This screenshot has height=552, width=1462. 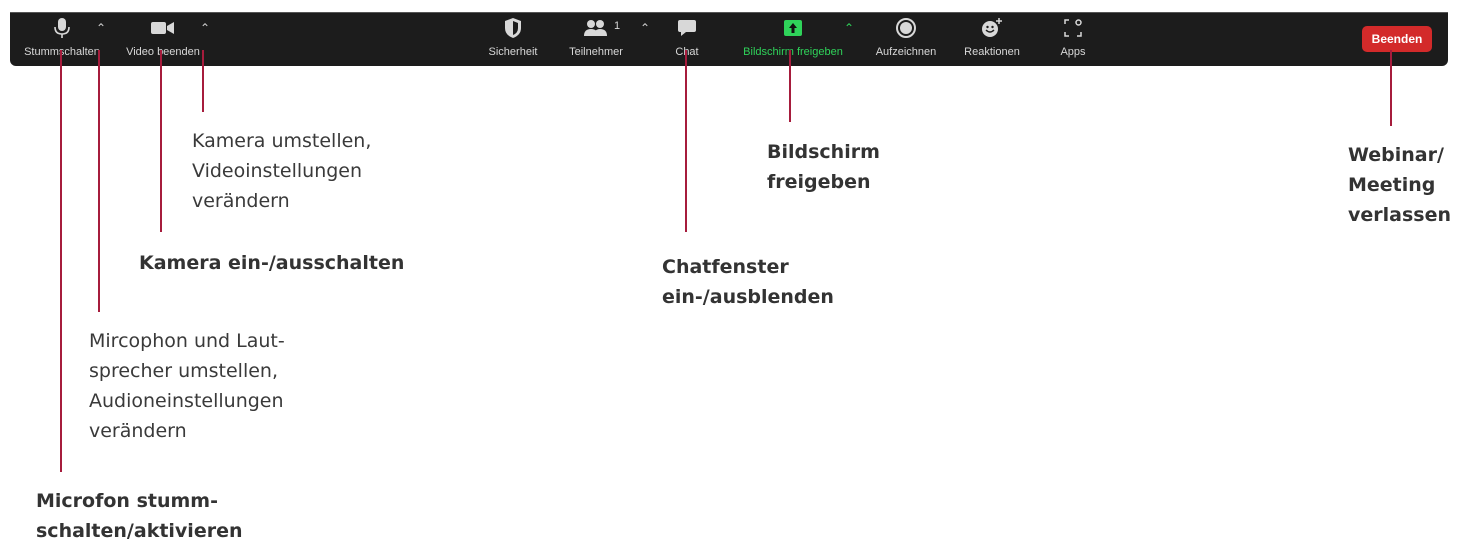 What do you see at coordinates (992, 27) in the screenshot?
I see `reaction-smiley-icon` at bounding box center [992, 27].